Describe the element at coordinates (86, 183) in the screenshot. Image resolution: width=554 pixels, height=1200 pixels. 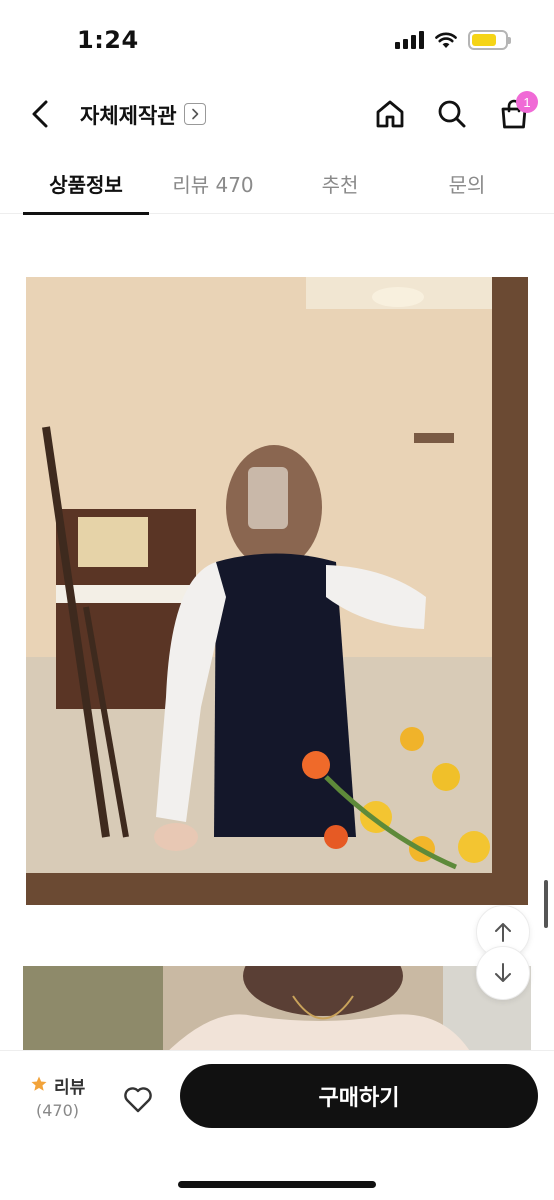
I see `tab-product-info: 상품정보` at that location.